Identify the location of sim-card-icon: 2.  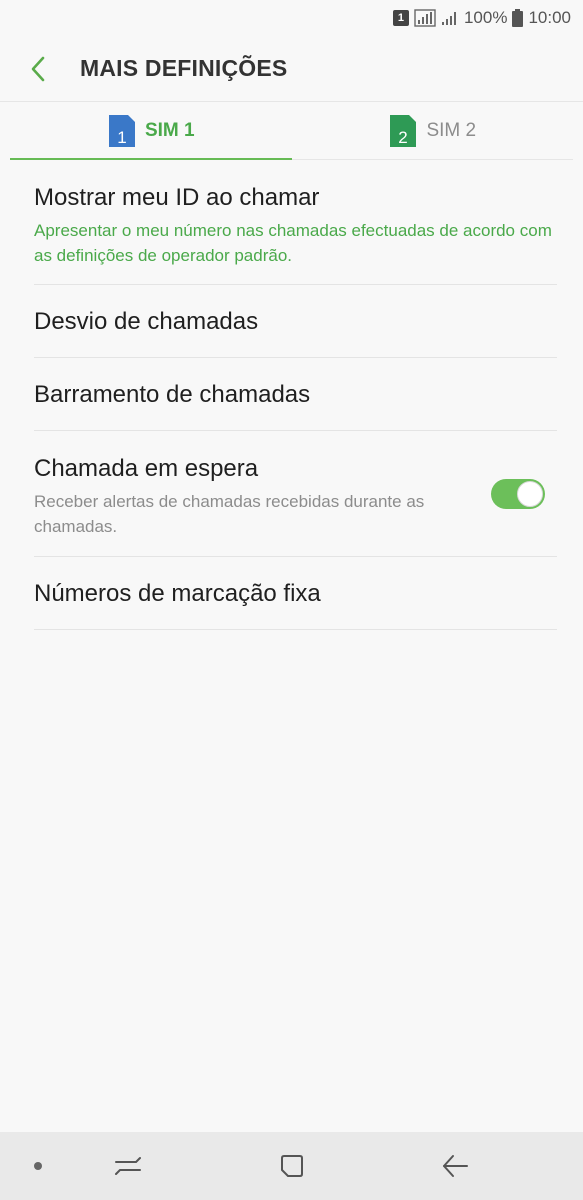
(403, 130).